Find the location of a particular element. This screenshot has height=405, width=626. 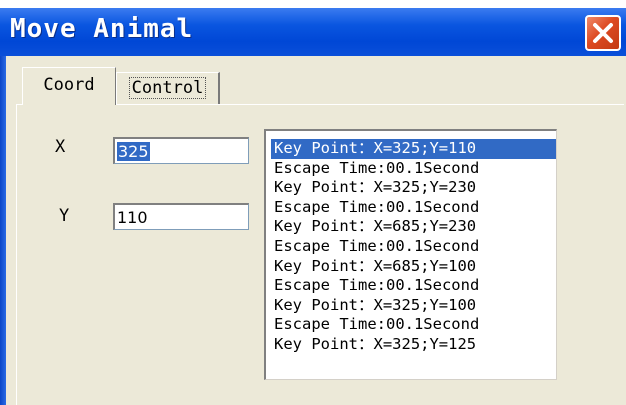

close-button is located at coordinates (603, 33).